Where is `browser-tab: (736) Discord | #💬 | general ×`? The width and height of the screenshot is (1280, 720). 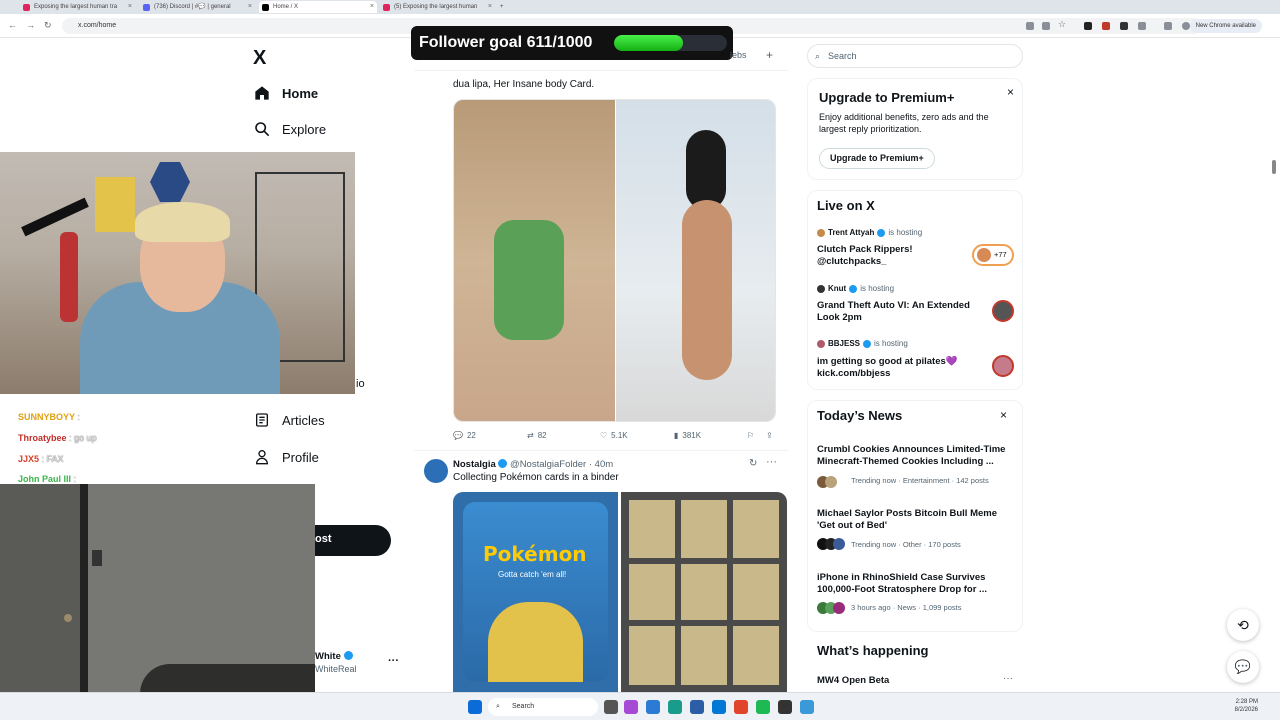 browser-tab: (736) Discord | #💬 | general × is located at coordinates (197, 7).